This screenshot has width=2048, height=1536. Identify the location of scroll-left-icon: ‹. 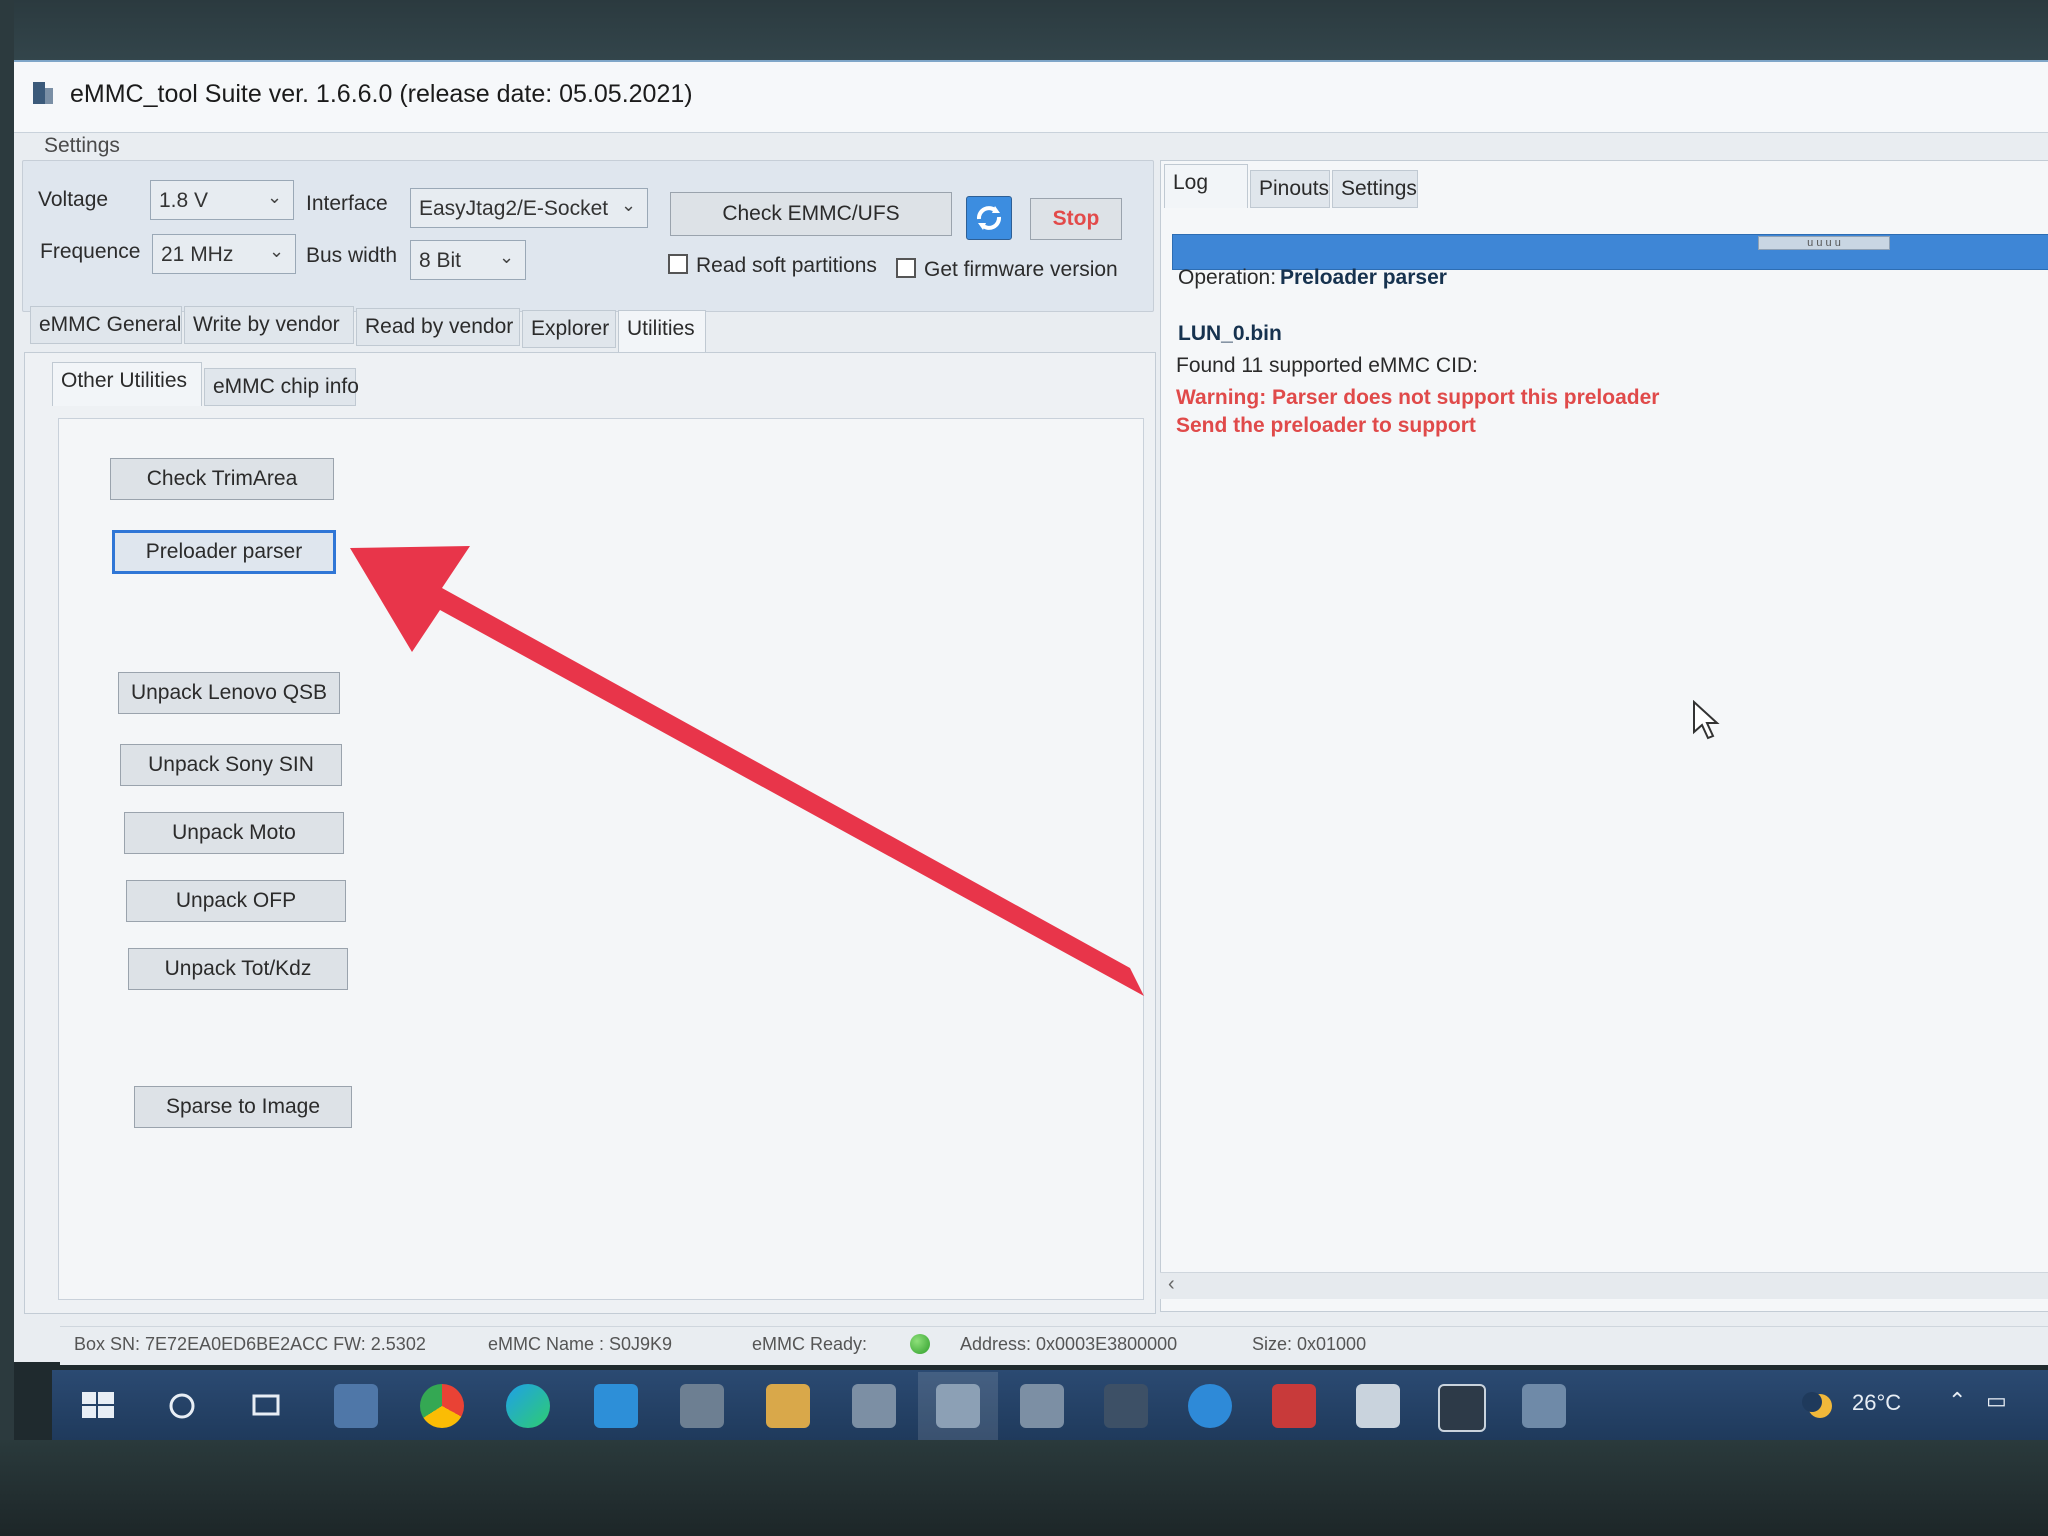
(1171, 1284).